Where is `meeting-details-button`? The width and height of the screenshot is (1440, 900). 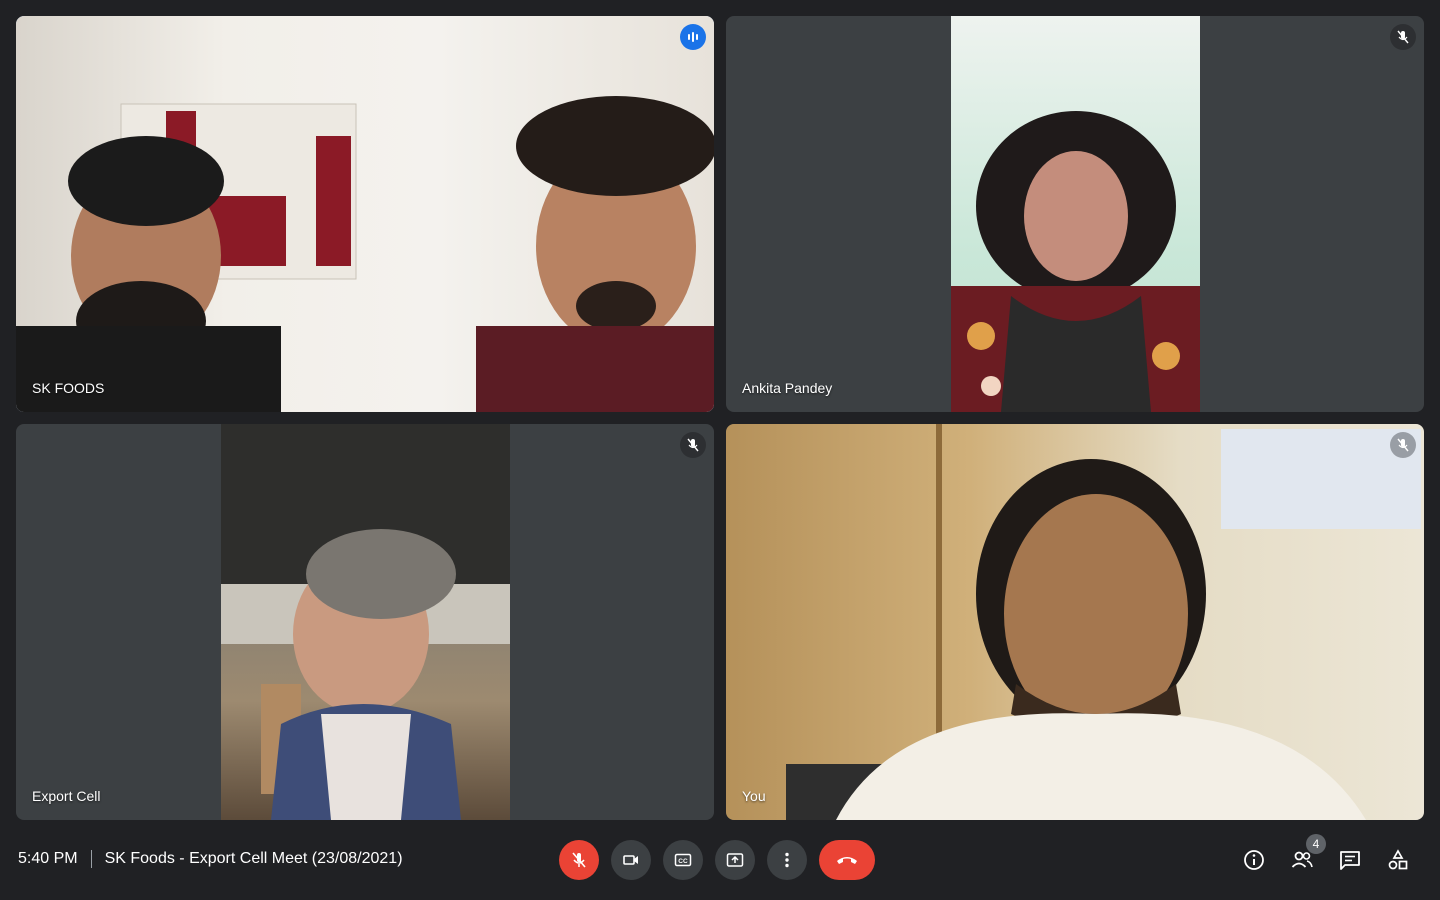 meeting-details-button is located at coordinates (1254, 860).